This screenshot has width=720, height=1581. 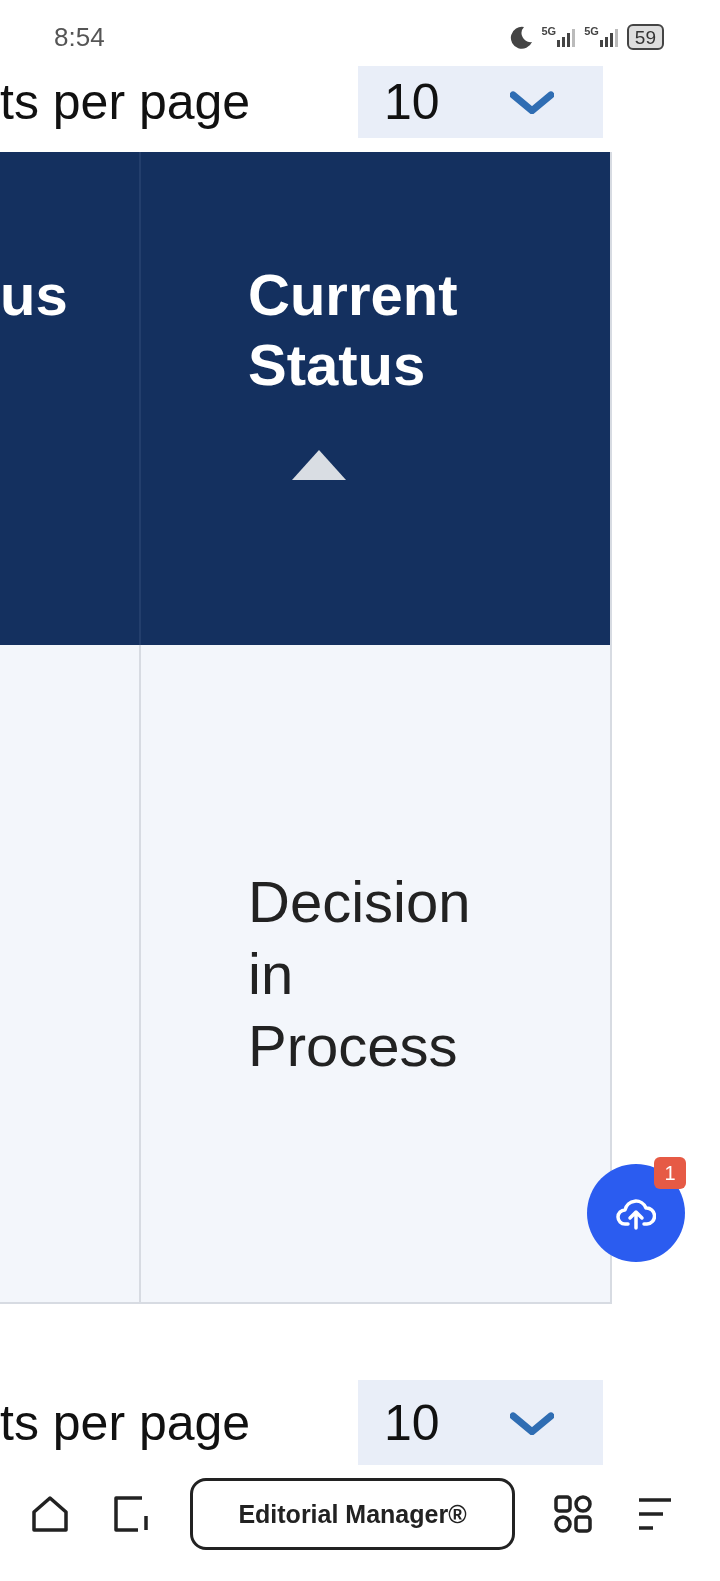 What do you see at coordinates (521, 37) in the screenshot?
I see `moon-icon` at bounding box center [521, 37].